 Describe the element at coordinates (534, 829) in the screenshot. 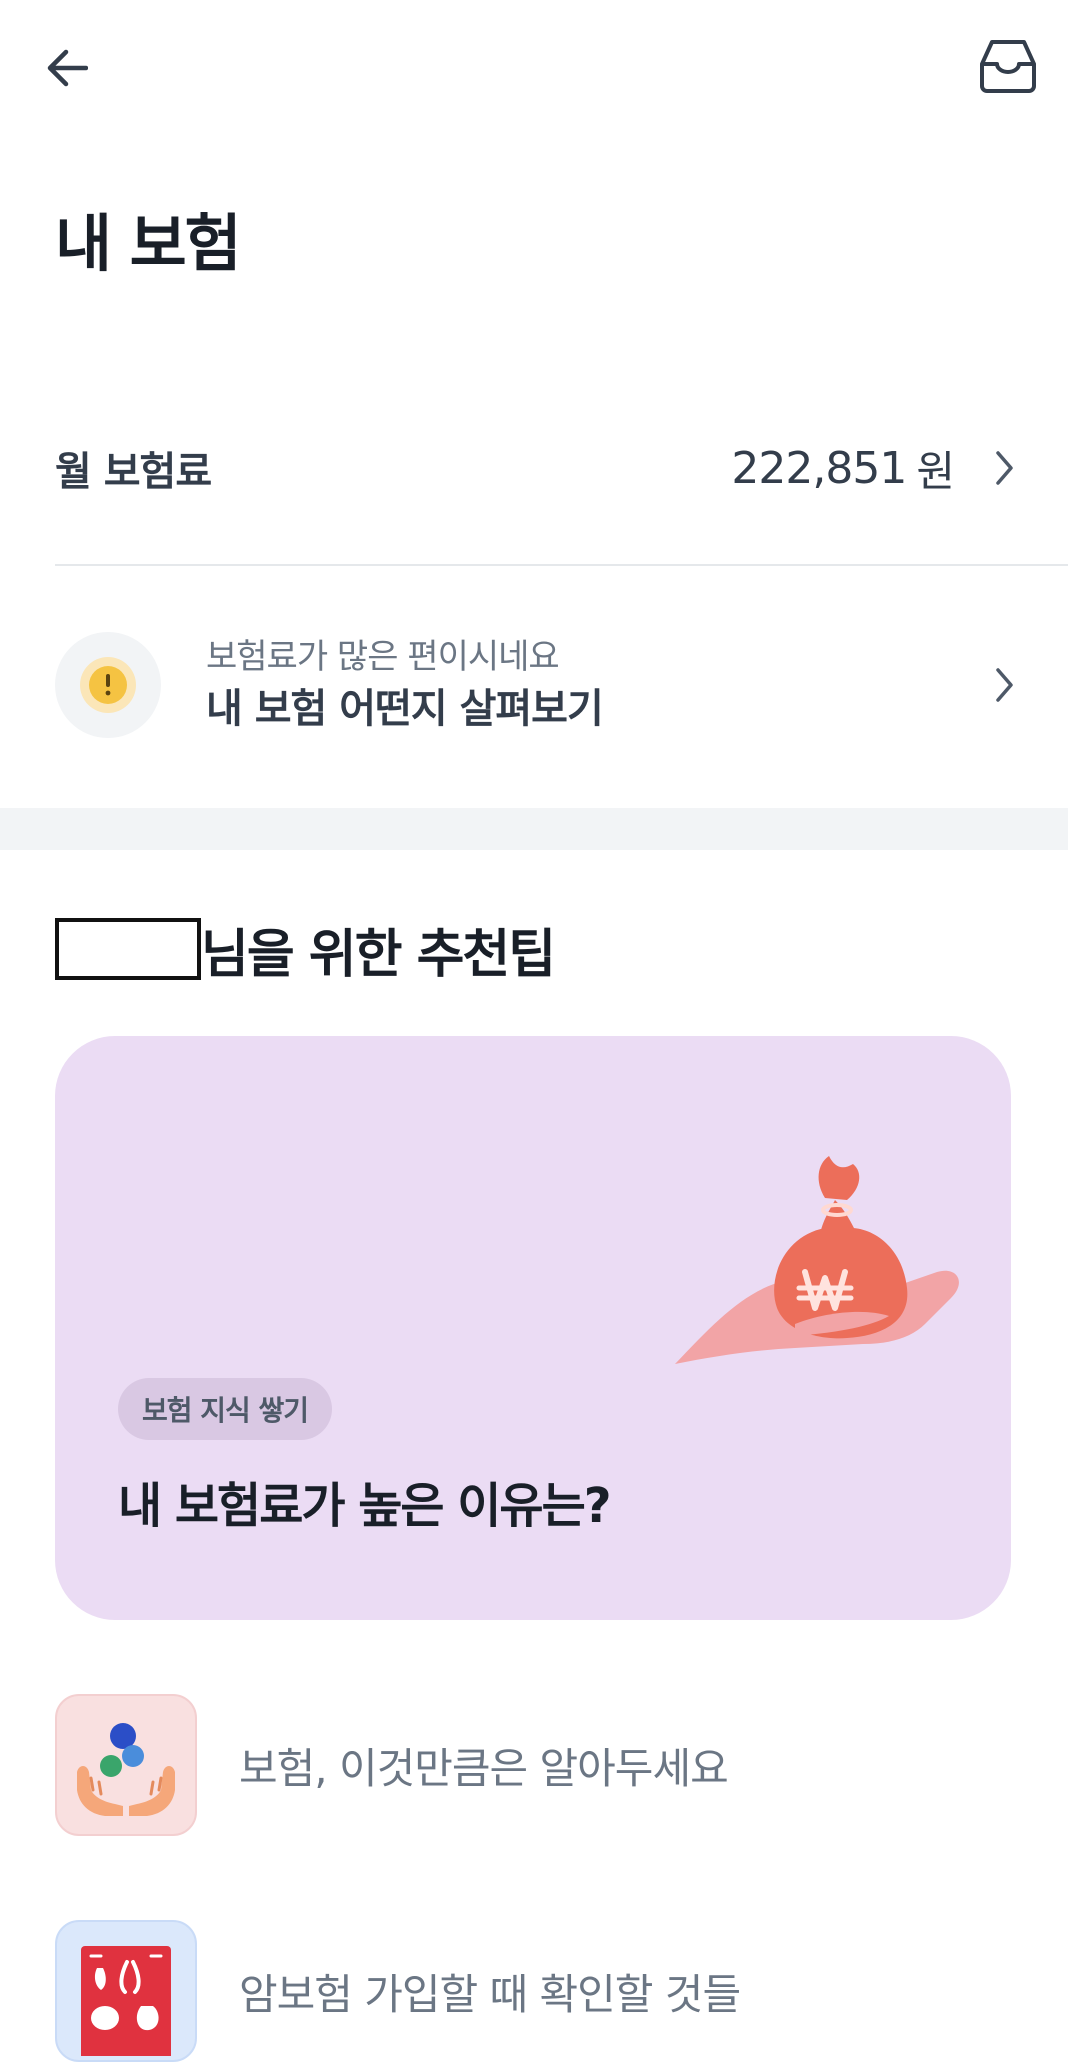

I see `section-separator` at that location.